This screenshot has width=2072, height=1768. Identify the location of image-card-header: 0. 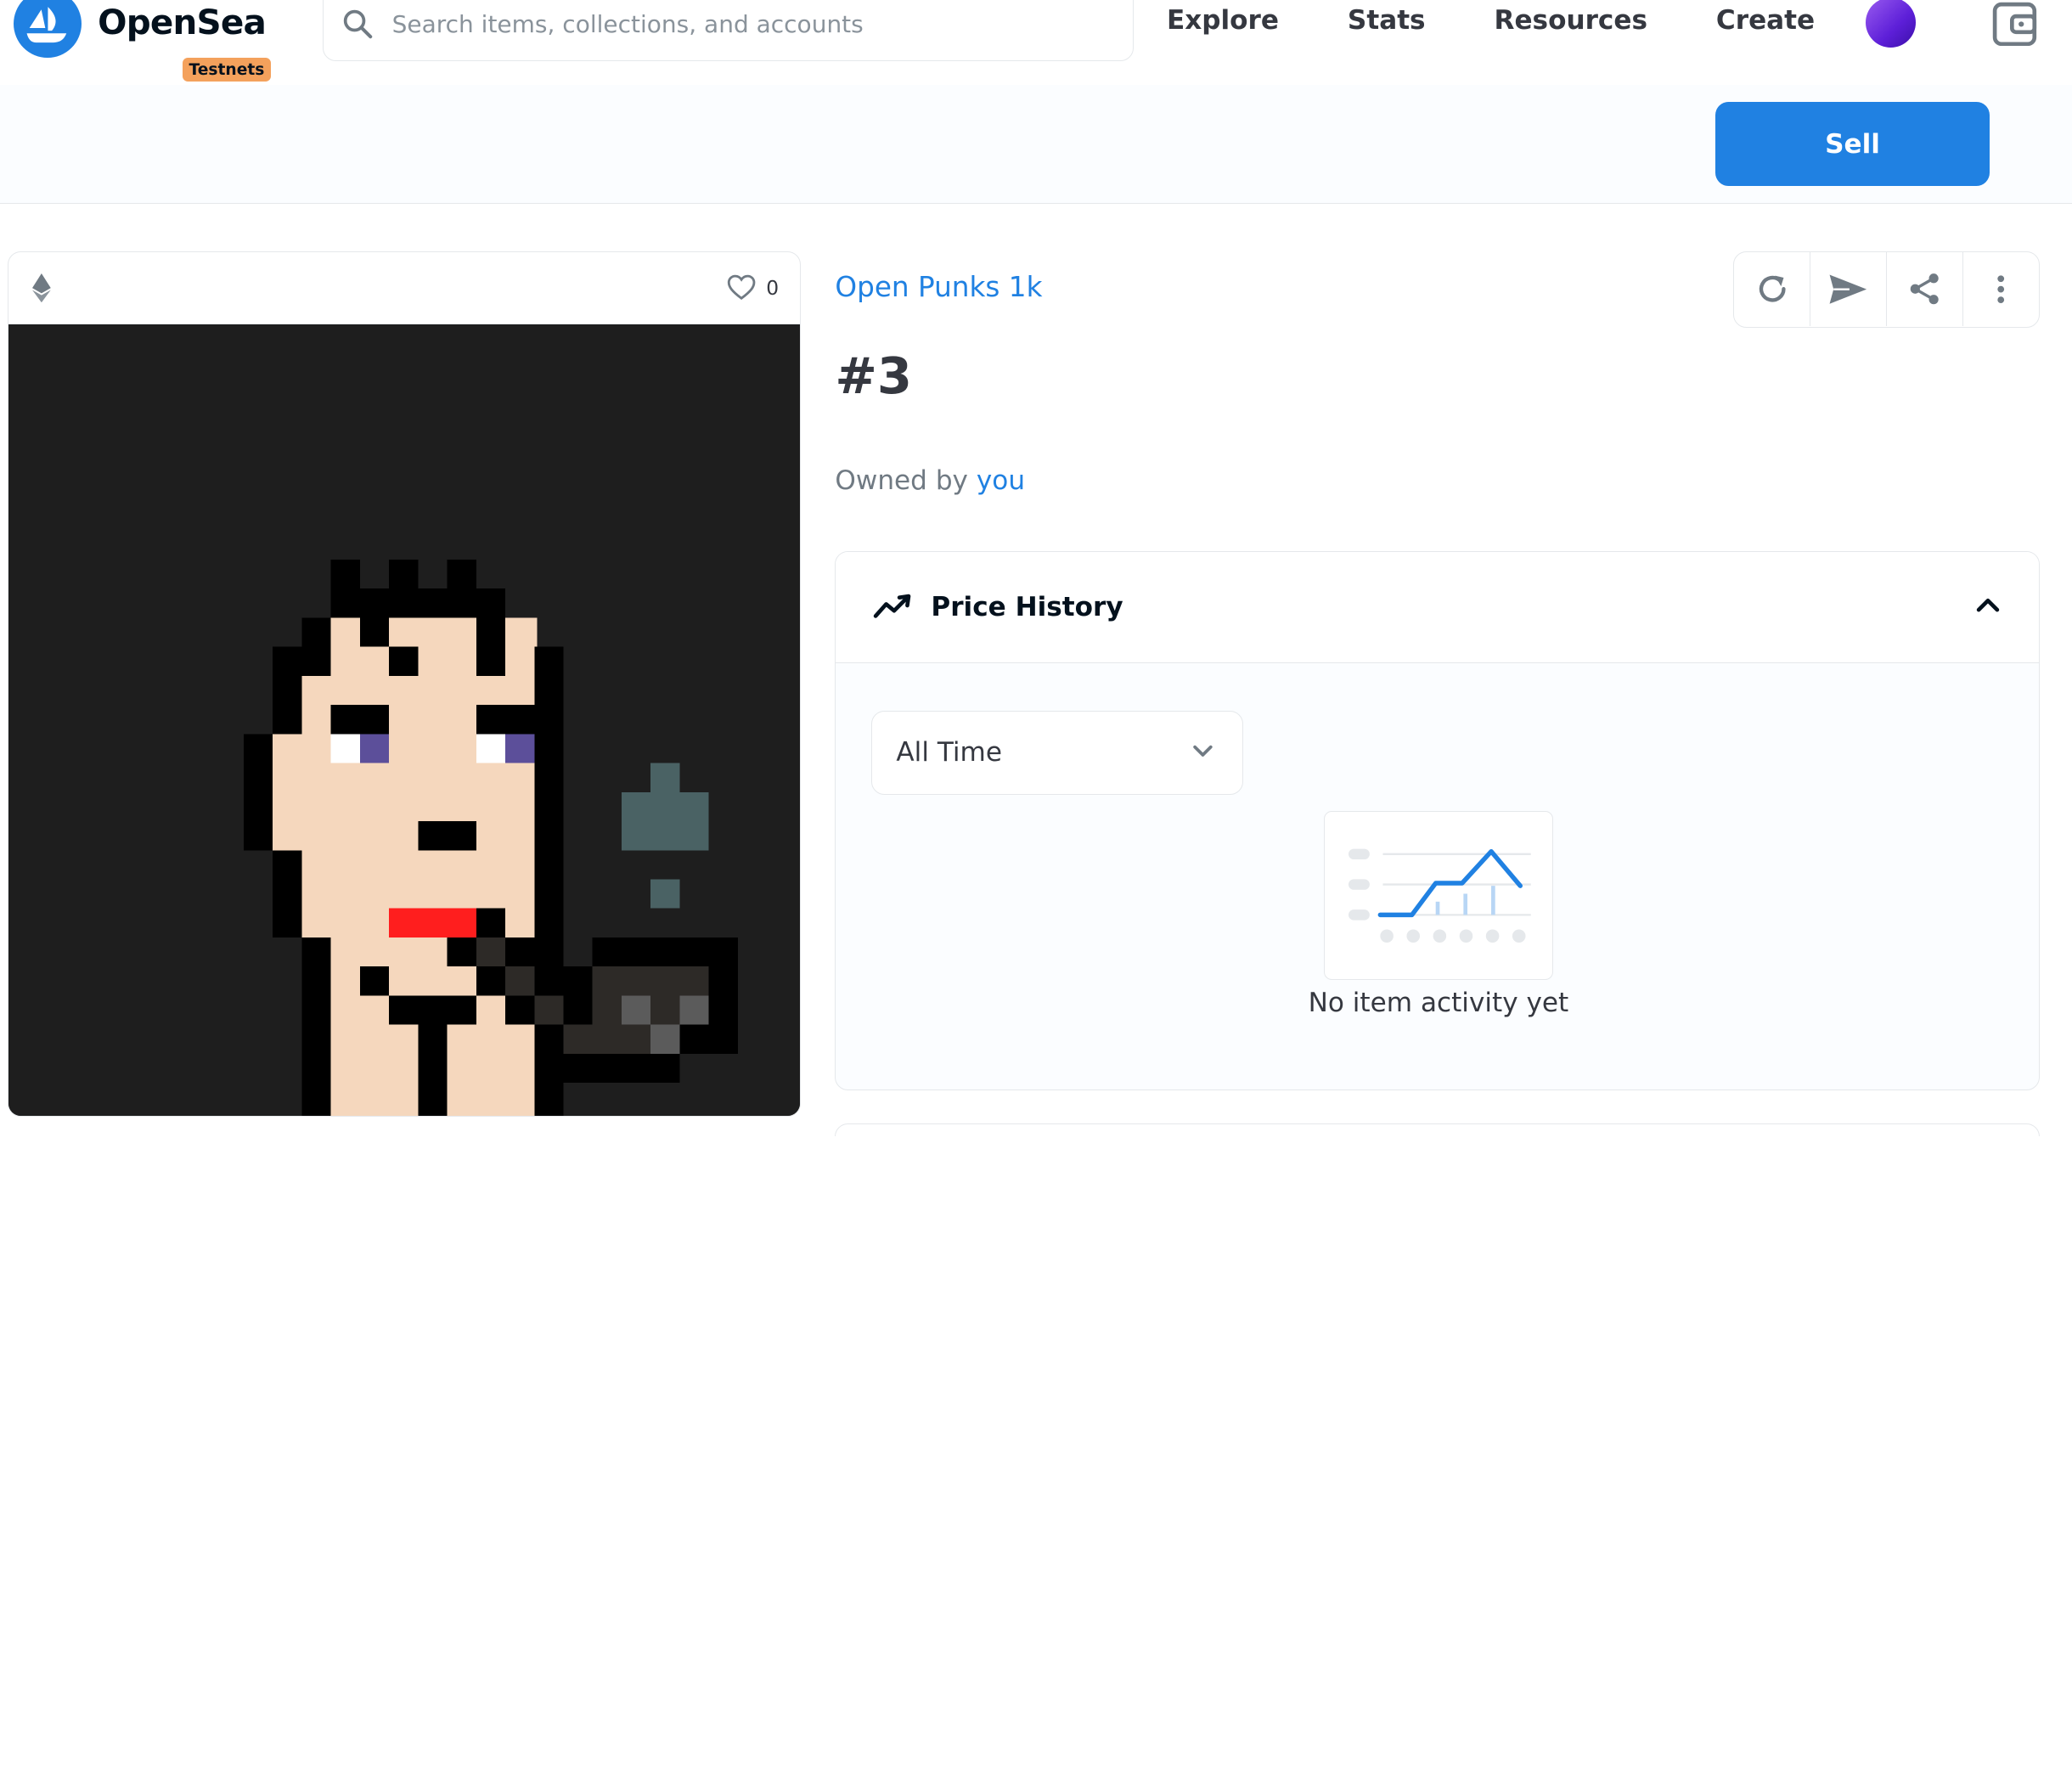
(404, 288).